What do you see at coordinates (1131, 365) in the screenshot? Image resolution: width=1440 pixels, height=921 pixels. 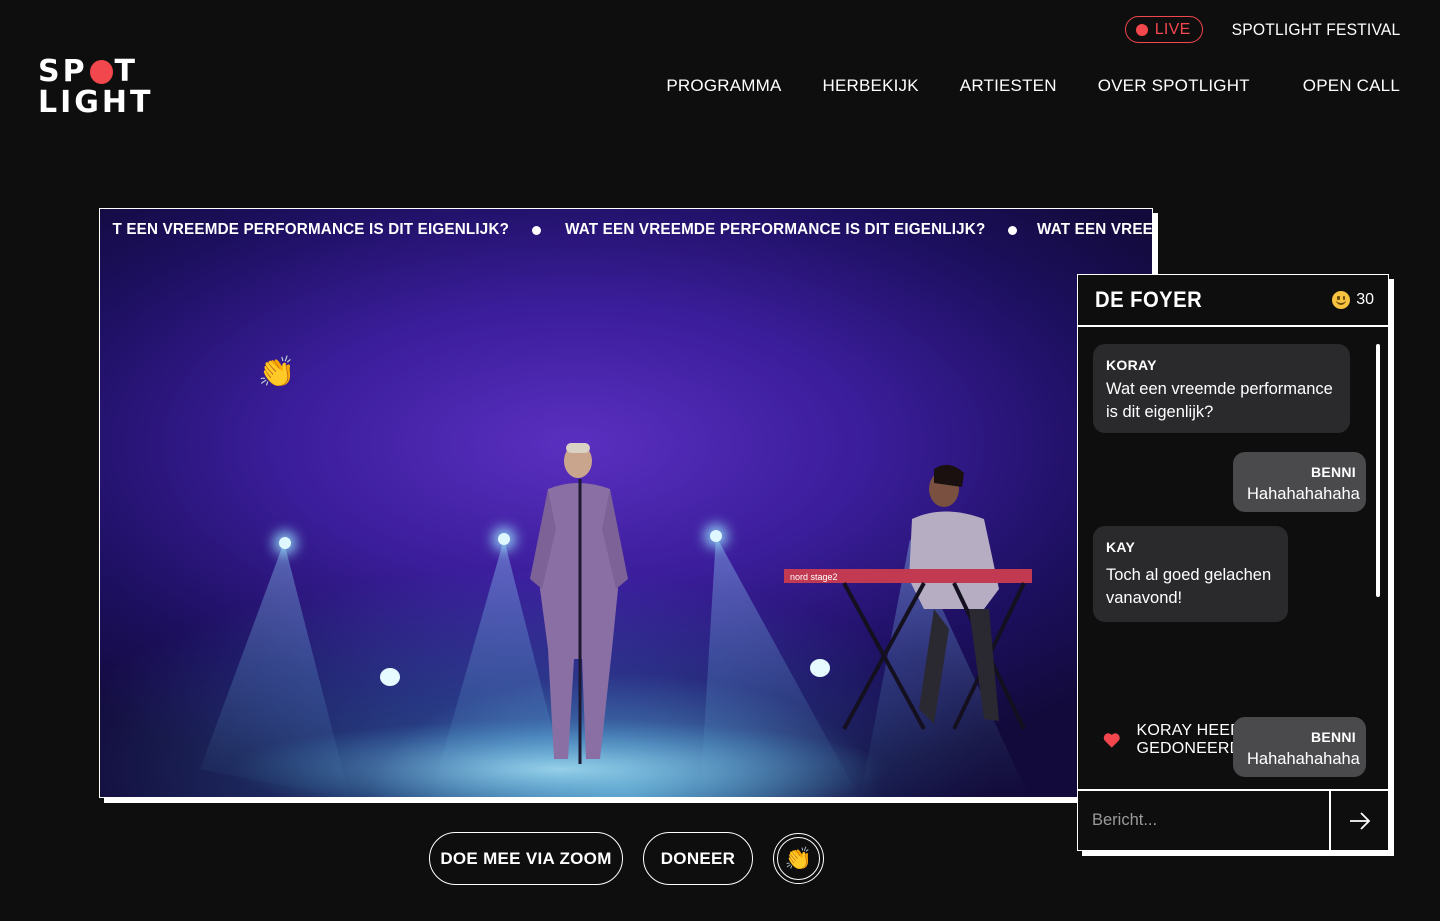 I see `message-author: KORAY` at bounding box center [1131, 365].